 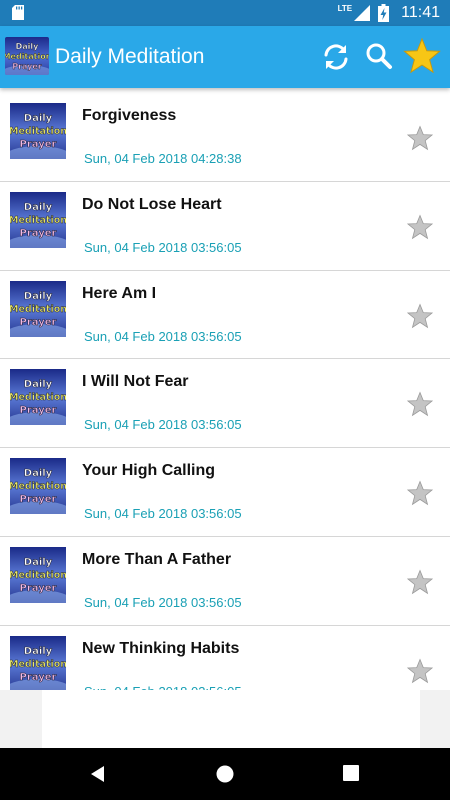 What do you see at coordinates (18, 12) in the screenshot?
I see `sd-card-icon` at bounding box center [18, 12].